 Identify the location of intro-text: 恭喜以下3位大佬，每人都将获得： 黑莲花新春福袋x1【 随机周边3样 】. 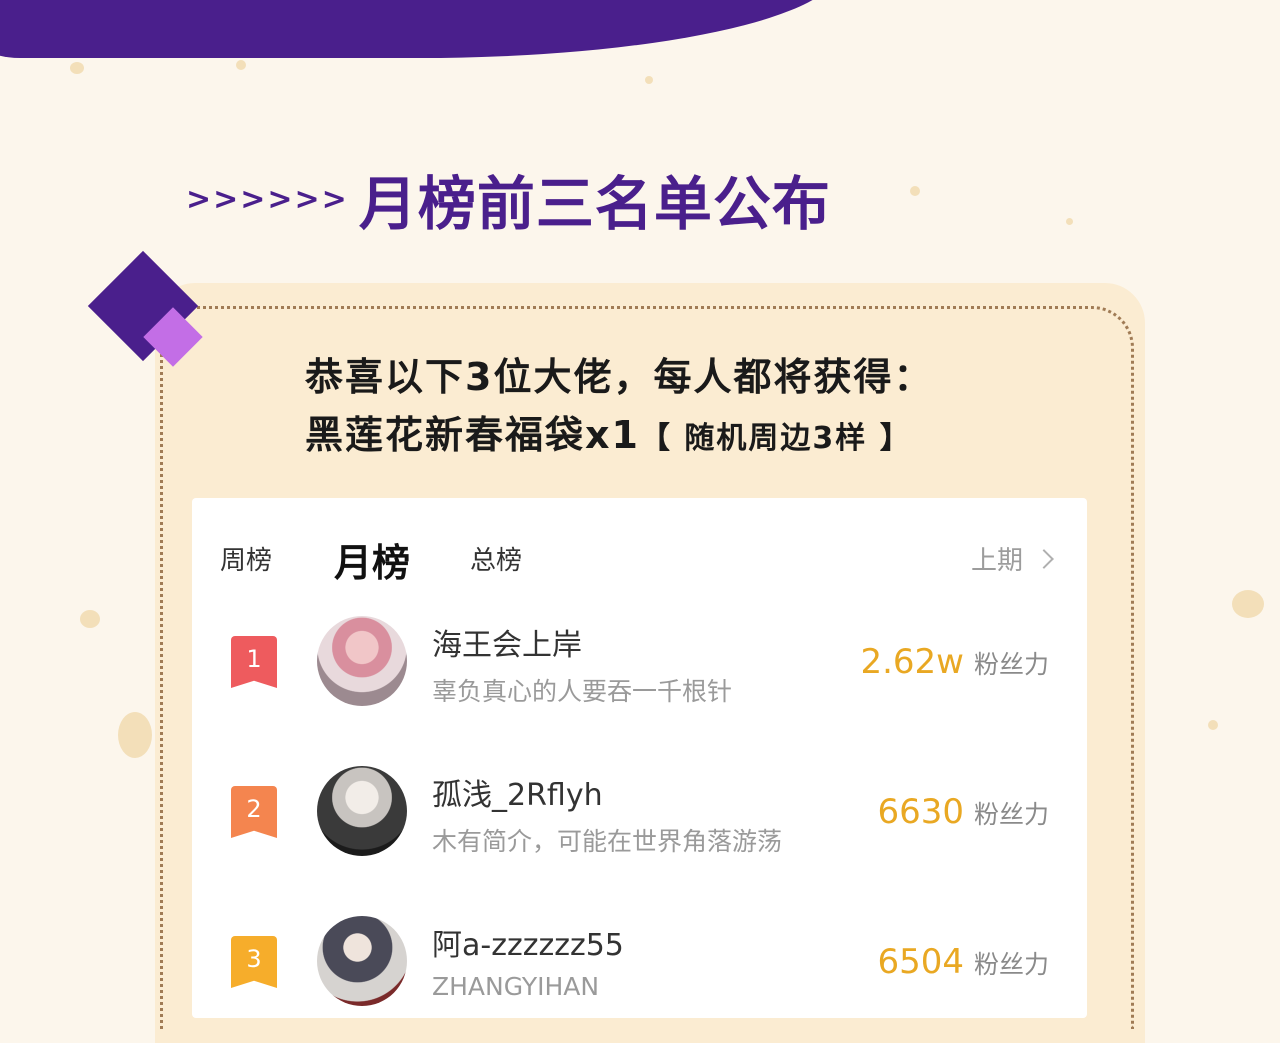
(665, 410).